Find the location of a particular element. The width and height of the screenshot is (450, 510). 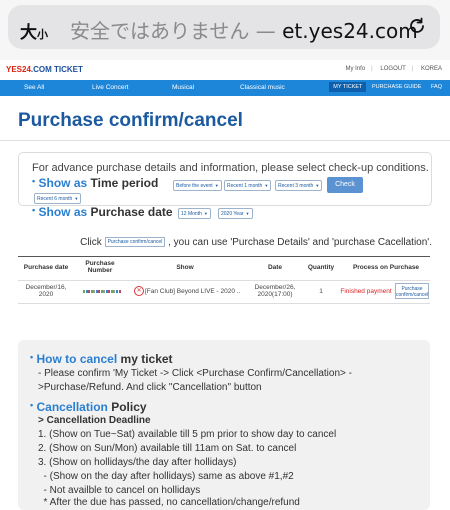

cell-date: December/26, 2020(17:00) is located at coordinates (275, 291).